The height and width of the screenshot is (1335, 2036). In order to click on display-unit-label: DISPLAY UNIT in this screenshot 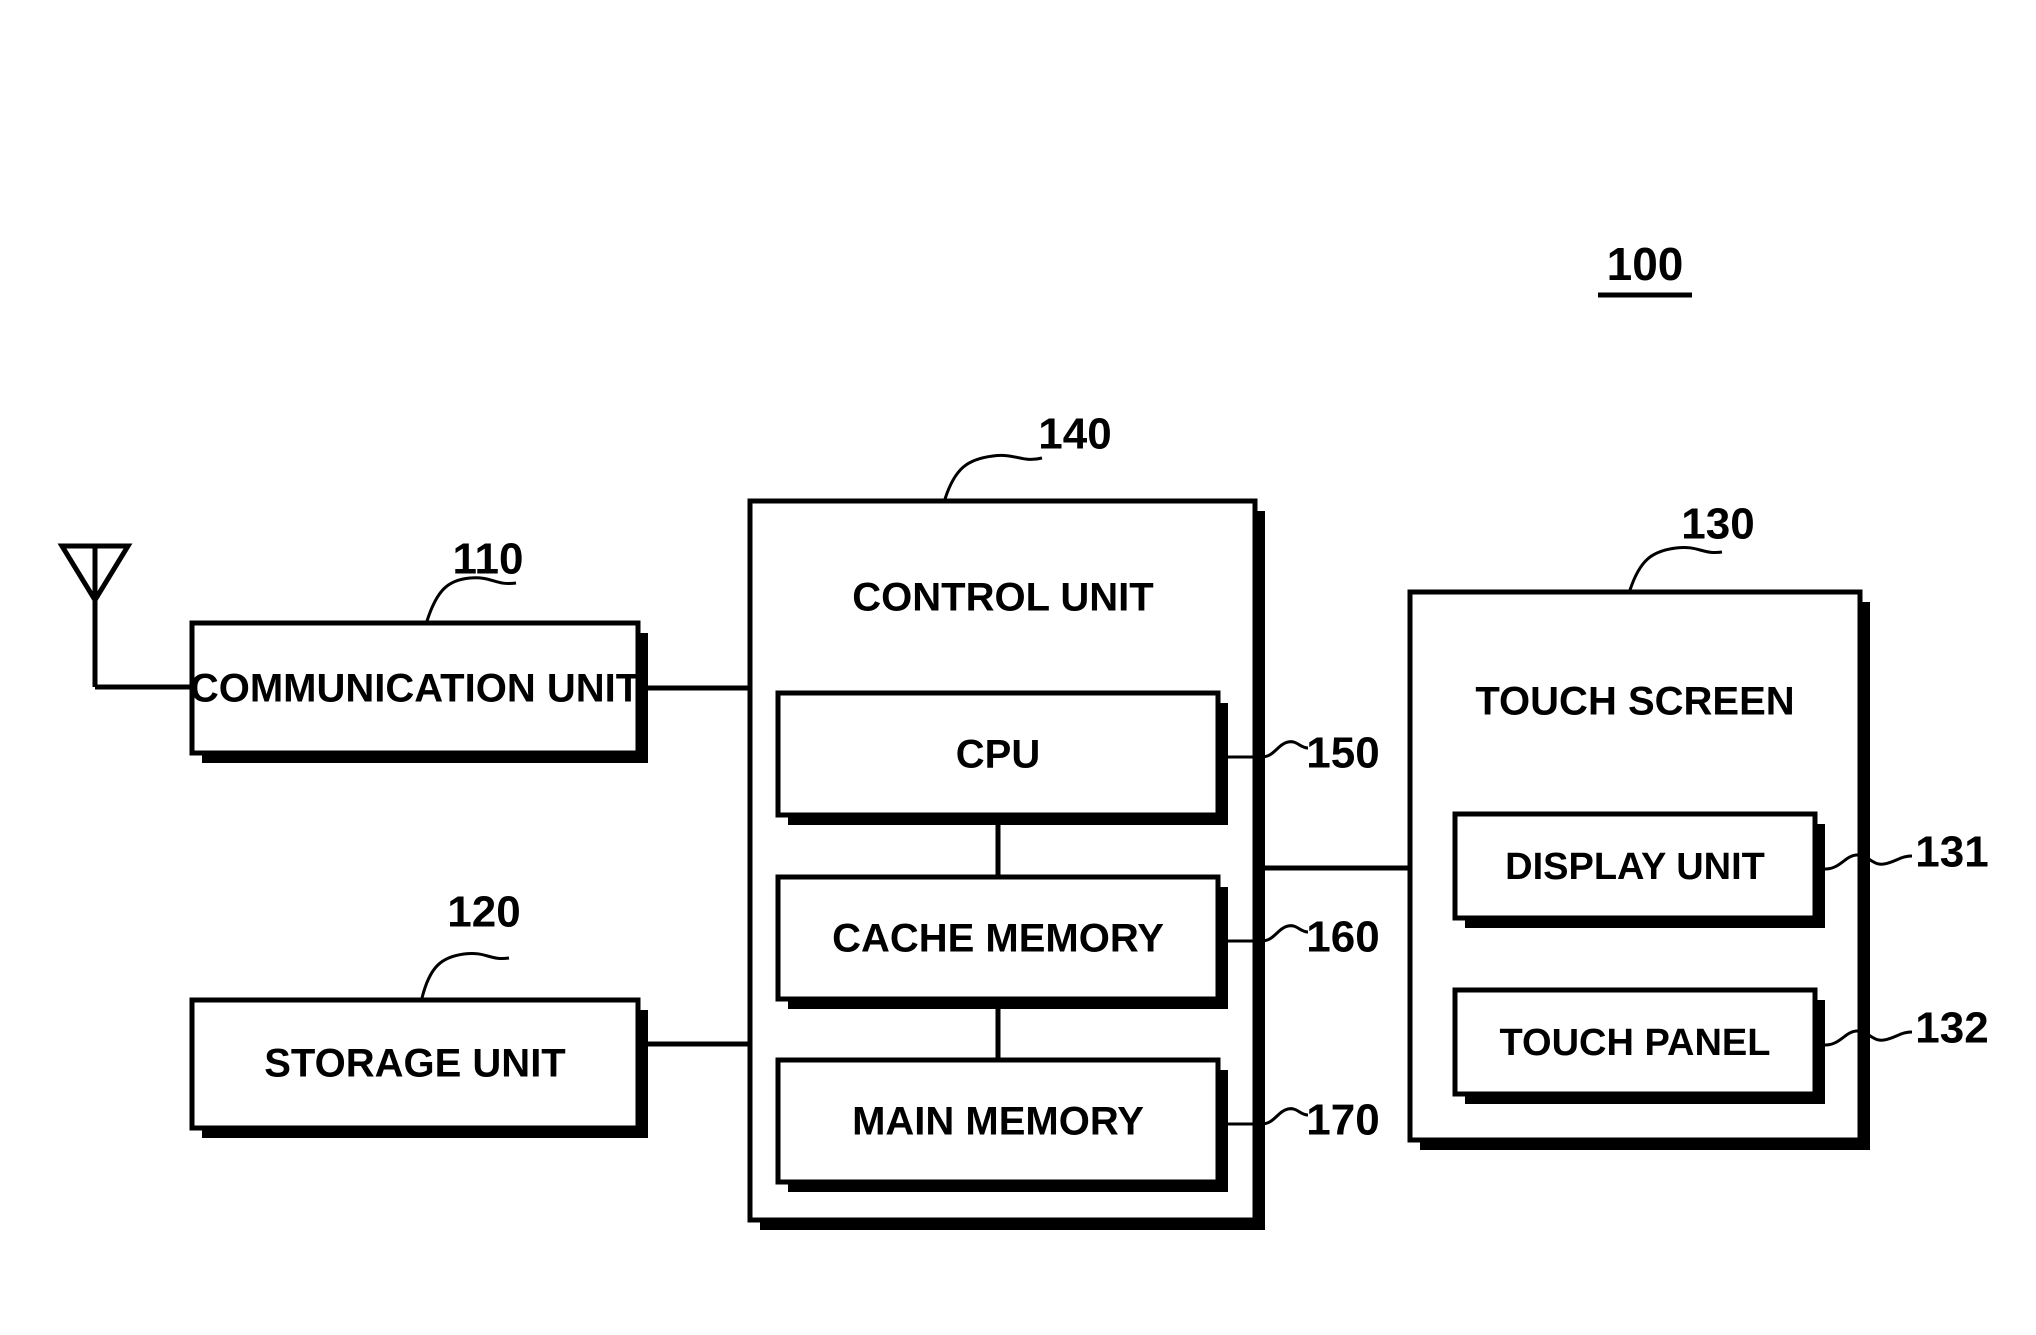, I will do `click(1635, 867)`.